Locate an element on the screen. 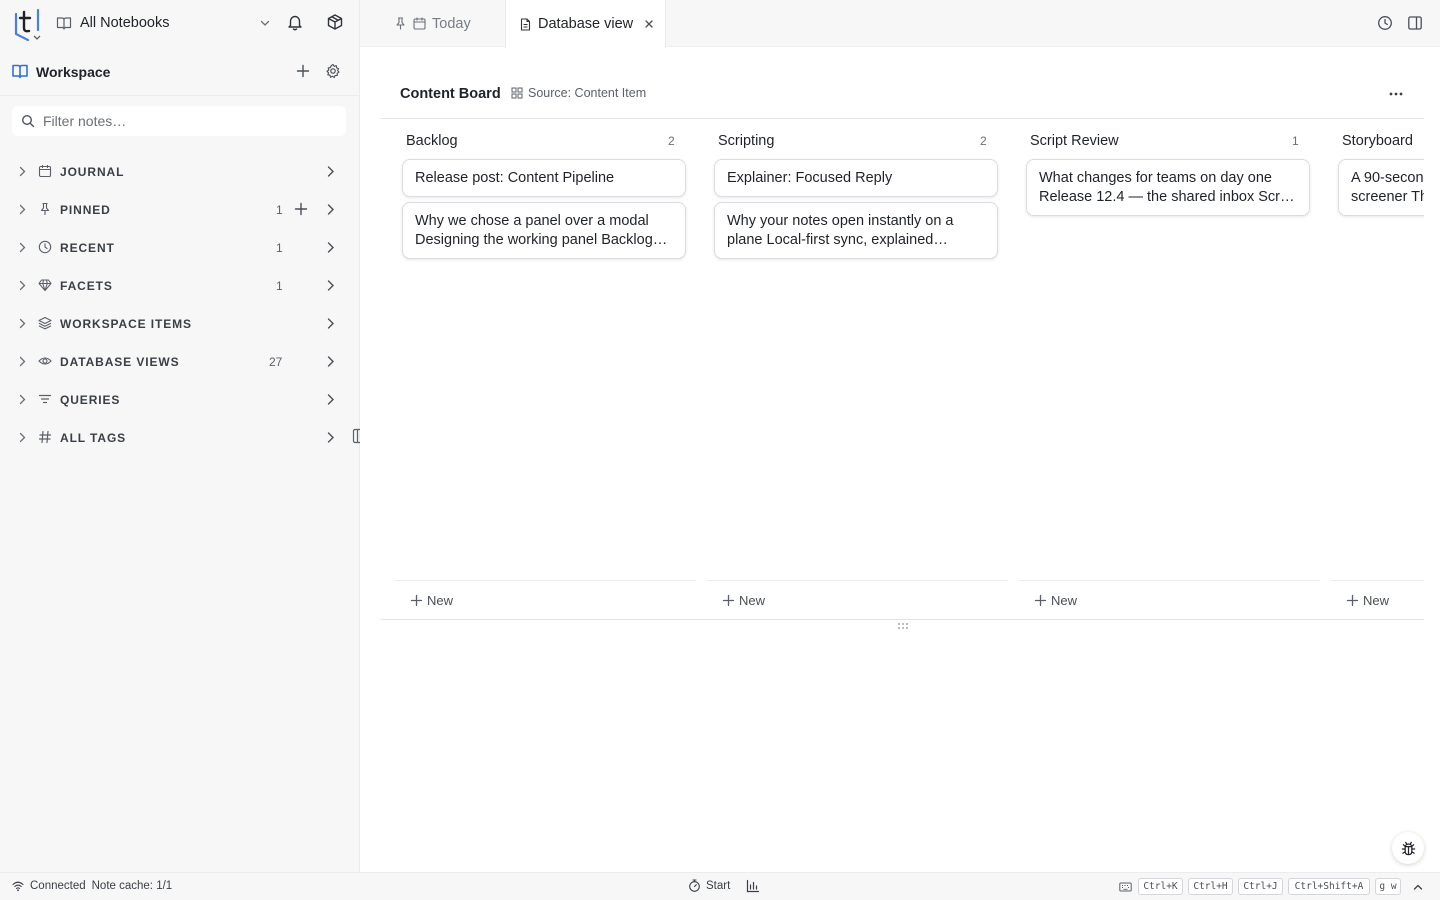 The height and width of the screenshot is (900, 1440). board-source: Source: Content Item is located at coordinates (578, 93).